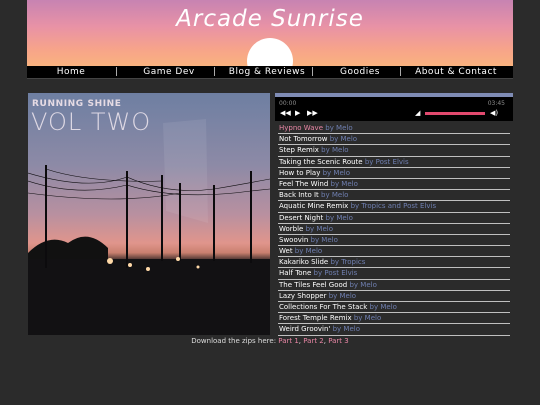  Describe the element at coordinates (288, 341) in the screenshot. I see `download-part-1-link: Part 1` at that location.